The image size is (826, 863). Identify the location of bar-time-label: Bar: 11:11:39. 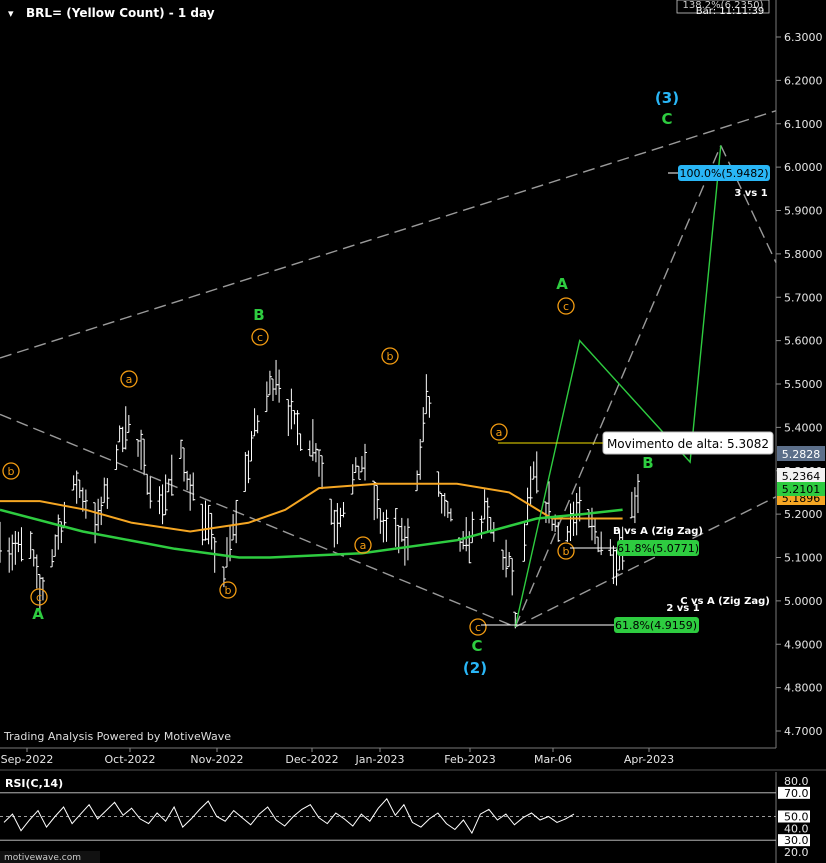
(730, 11).